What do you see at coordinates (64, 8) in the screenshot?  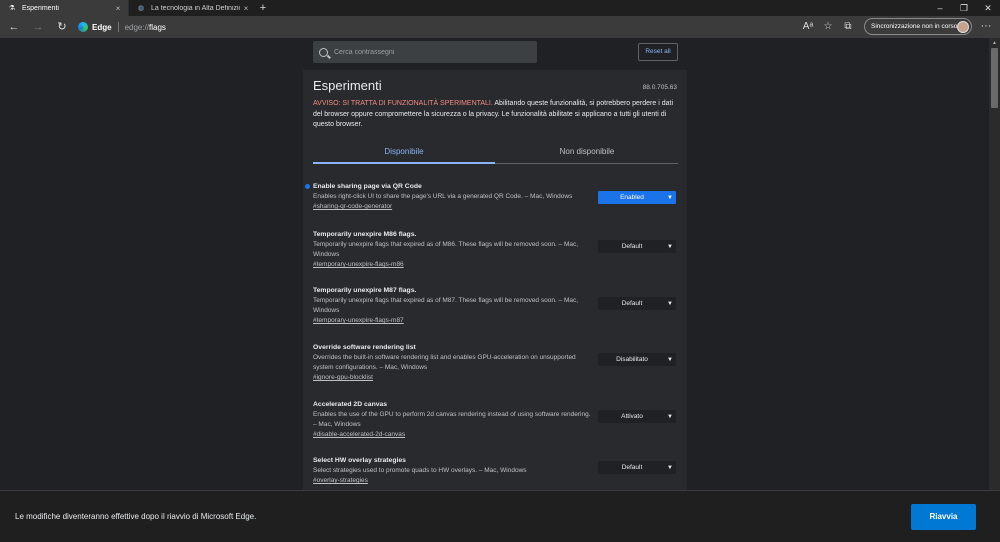 I see `tab-esperimenti: ⚗ Esperimenti ×` at bounding box center [64, 8].